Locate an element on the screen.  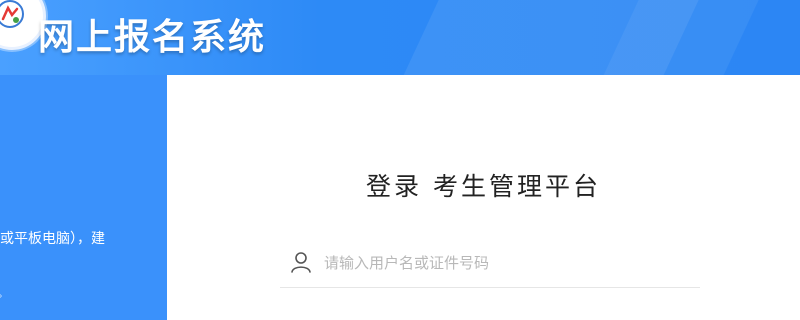
site-title: 网上报名系统 is located at coordinates (152, 37).